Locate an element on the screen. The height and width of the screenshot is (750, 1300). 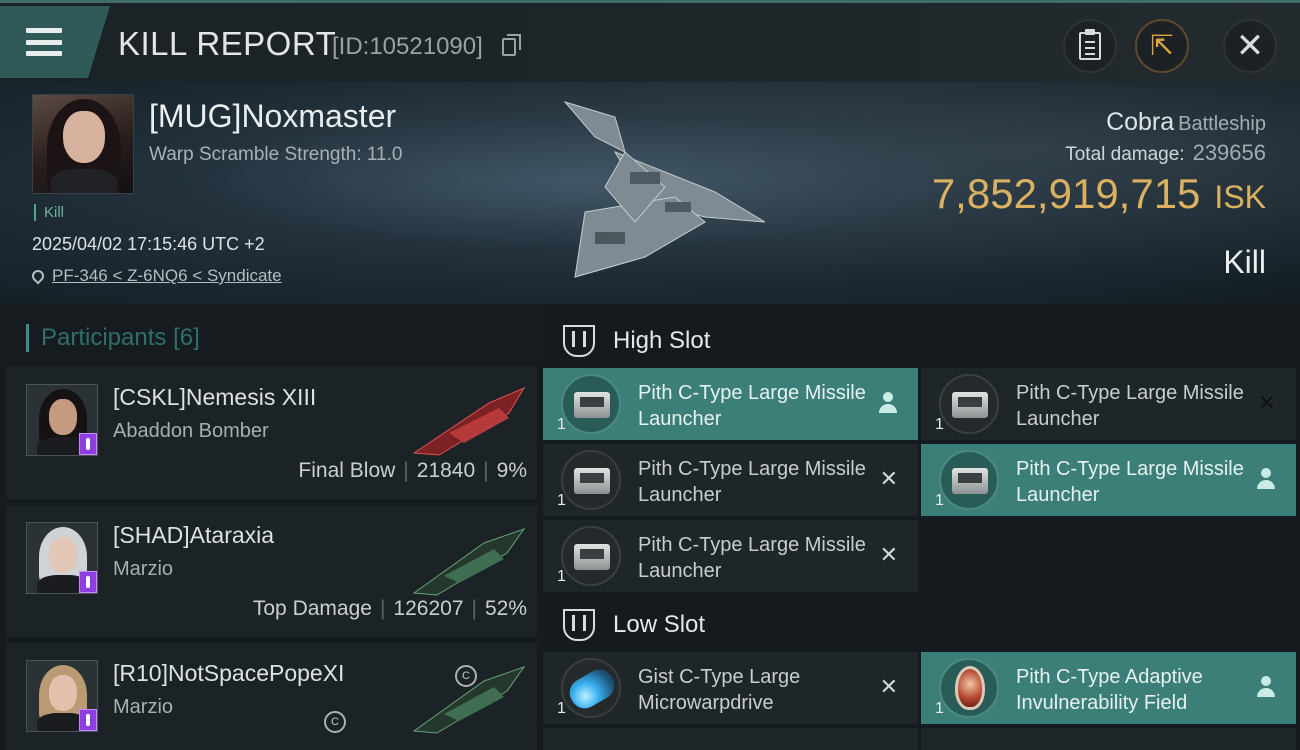
participant-tag: Final Blow is located at coordinates (347, 470).